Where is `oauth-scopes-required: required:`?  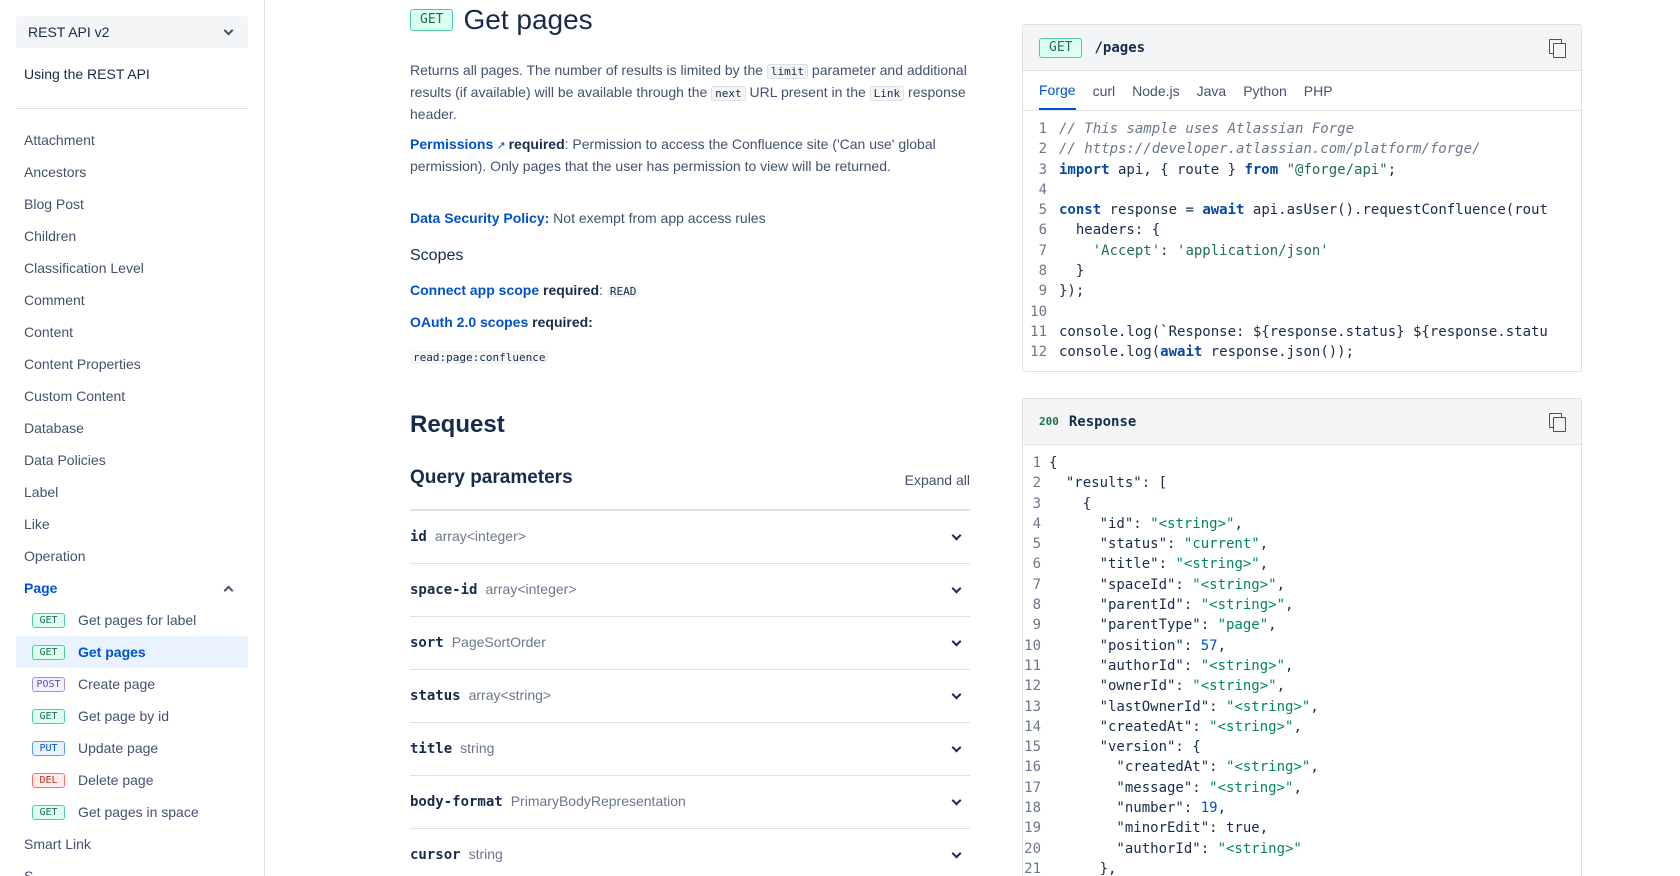
oauth-scopes-required: required: is located at coordinates (562, 322).